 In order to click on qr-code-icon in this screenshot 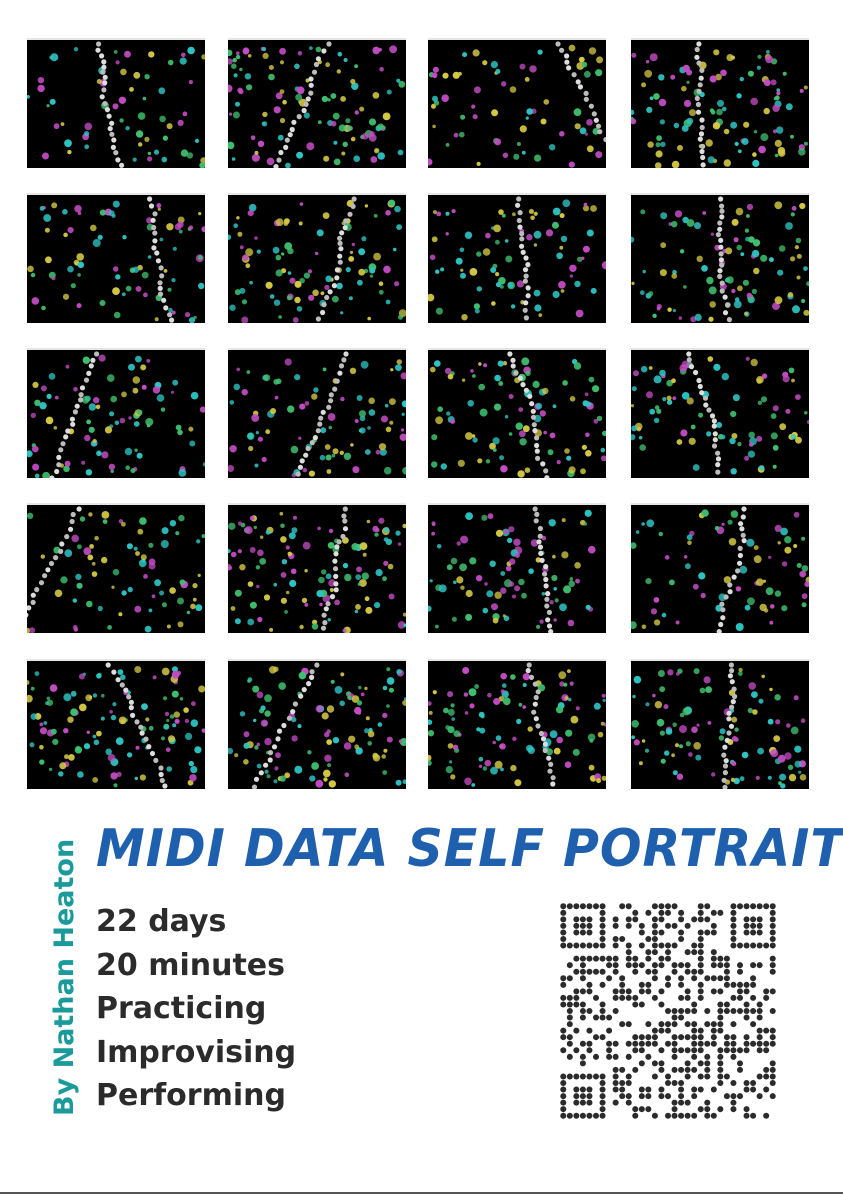, I will do `click(668, 1011)`.